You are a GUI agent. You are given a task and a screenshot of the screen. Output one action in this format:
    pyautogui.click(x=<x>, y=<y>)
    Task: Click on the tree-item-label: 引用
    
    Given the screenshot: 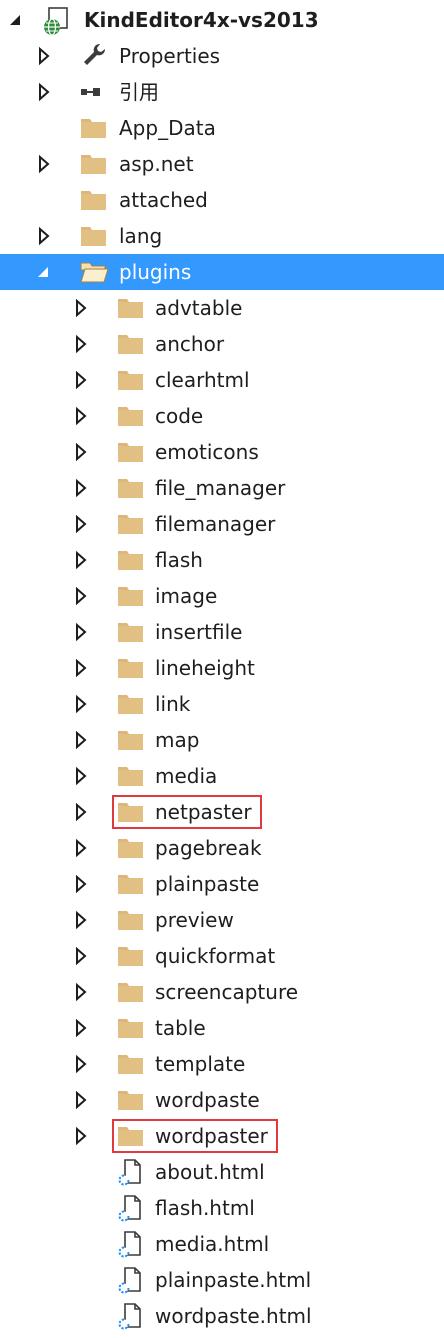 What is the action you would take?
    pyautogui.click(x=139, y=92)
    